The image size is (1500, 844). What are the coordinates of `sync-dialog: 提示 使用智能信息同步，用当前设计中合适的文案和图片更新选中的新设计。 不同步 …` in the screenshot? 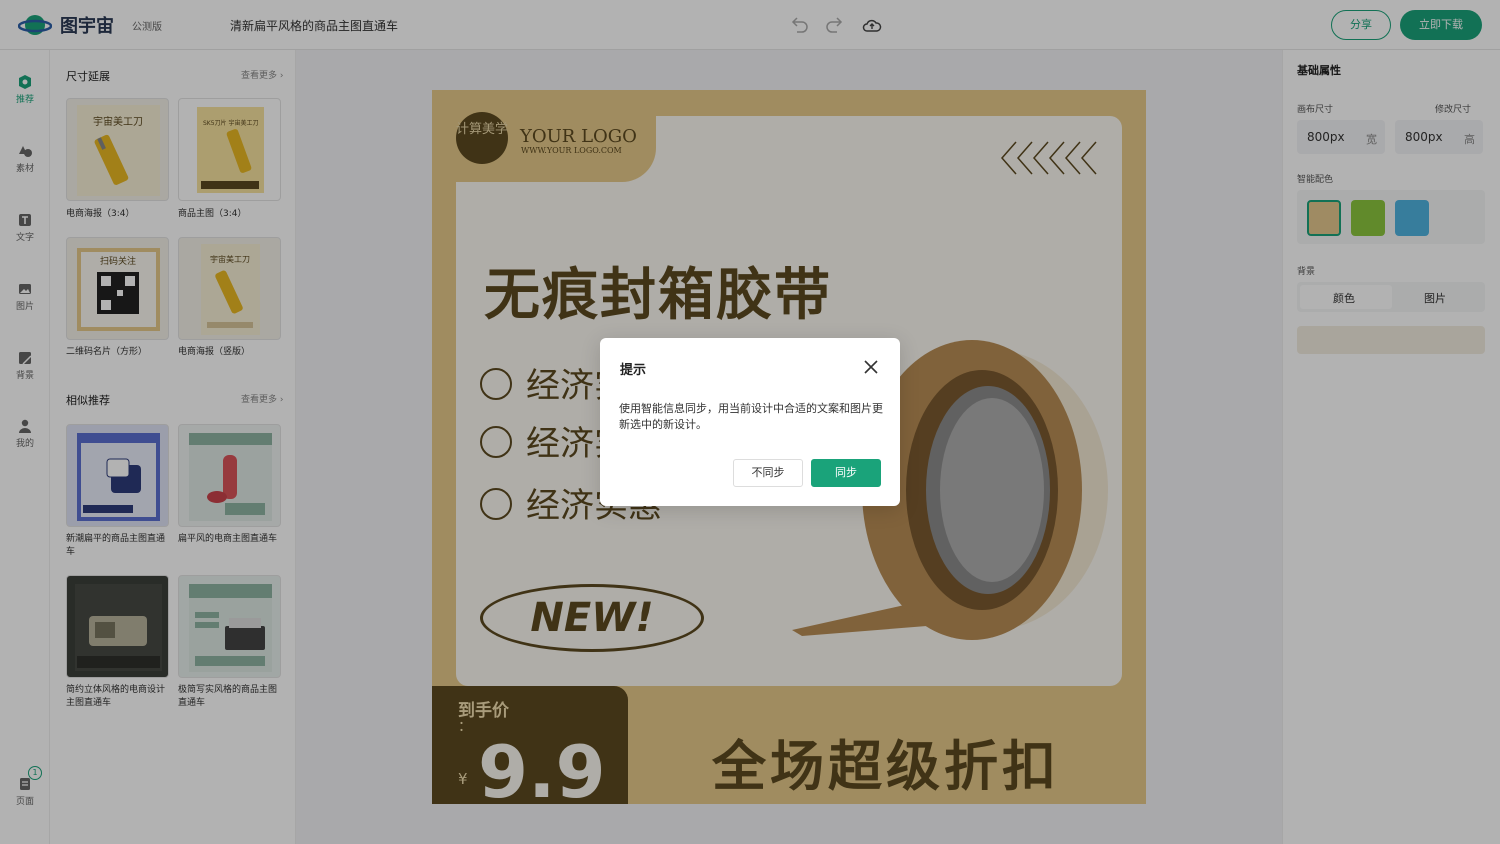 It's located at (750, 422).